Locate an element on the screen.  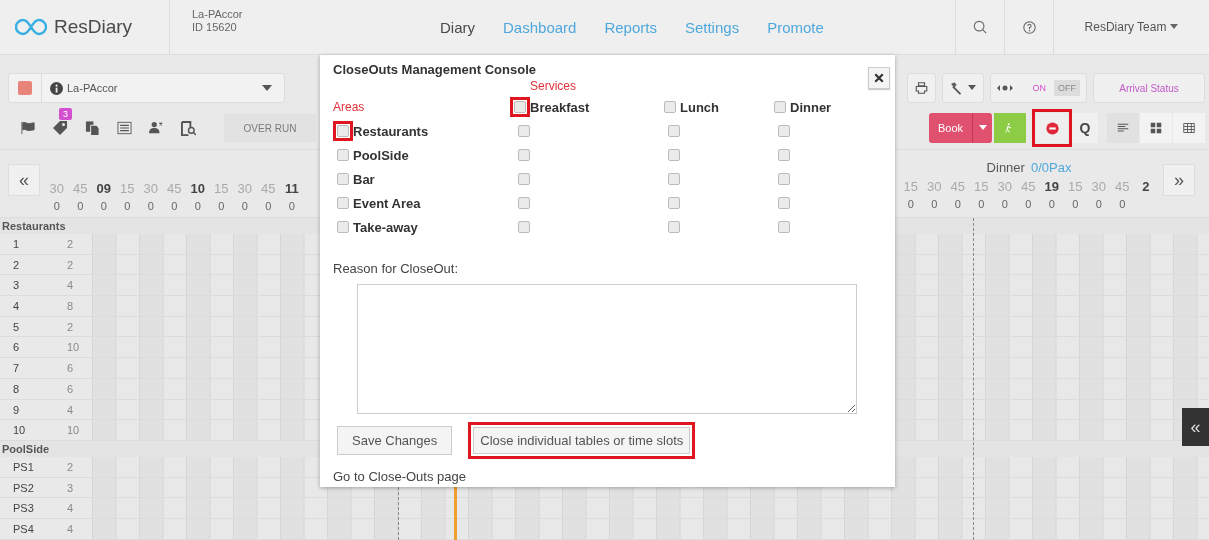
copy-icon is located at coordinates (92, 128).